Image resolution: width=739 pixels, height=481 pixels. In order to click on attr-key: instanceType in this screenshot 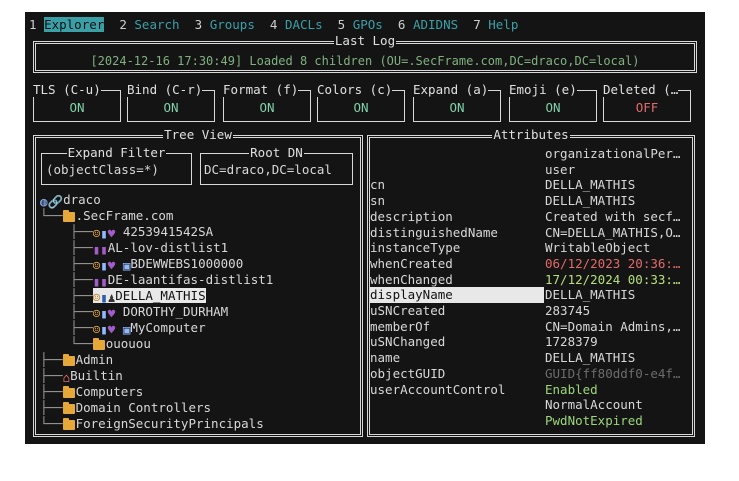, I will do `click(415, 248)`.